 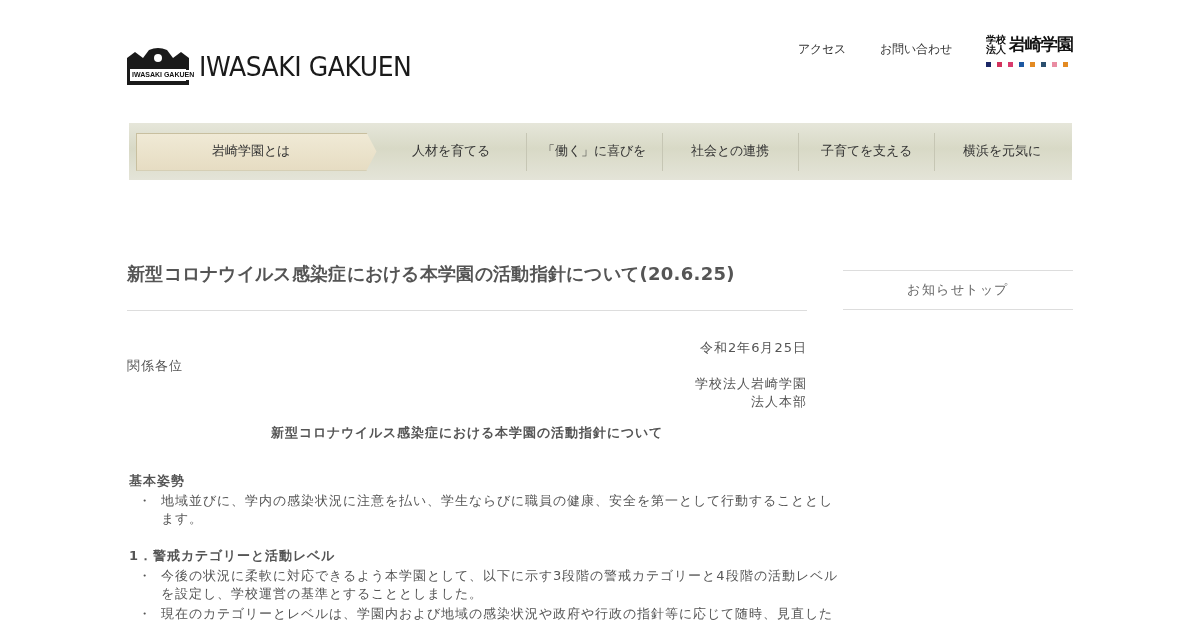 What do you see at coordinates (996, 49) in the screenshot?
I see `logo-prefix-text: 法人` at bounding box center [996, 49].